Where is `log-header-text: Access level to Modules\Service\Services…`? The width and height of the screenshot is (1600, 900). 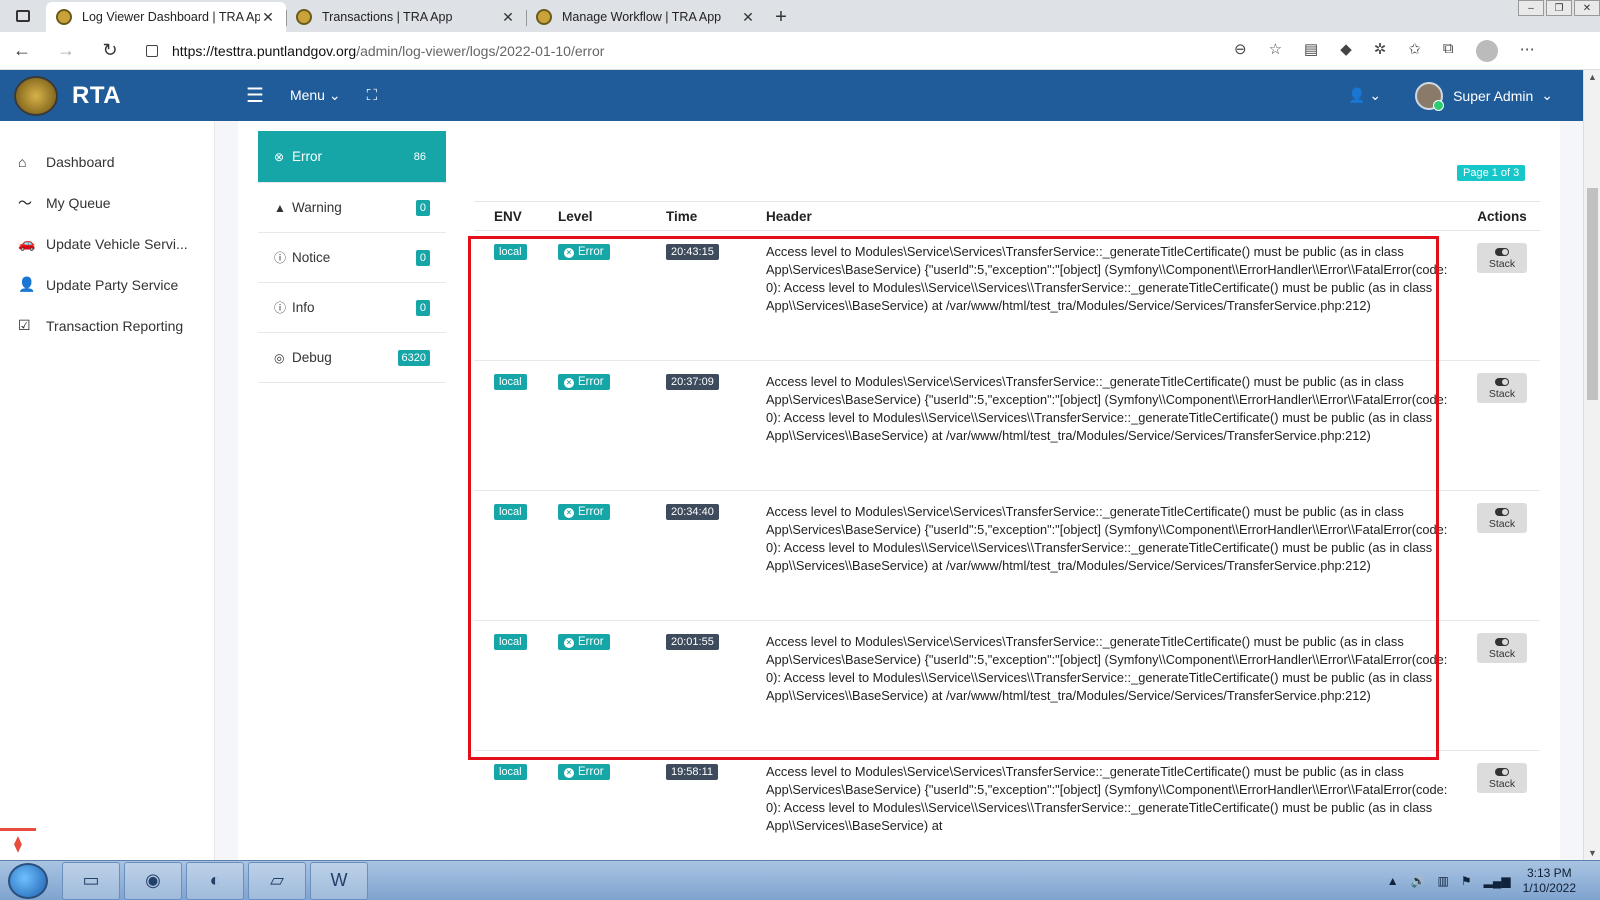 log-header-text: Access level to Modules\Service\Services… is located at coordinates (1108, 278).